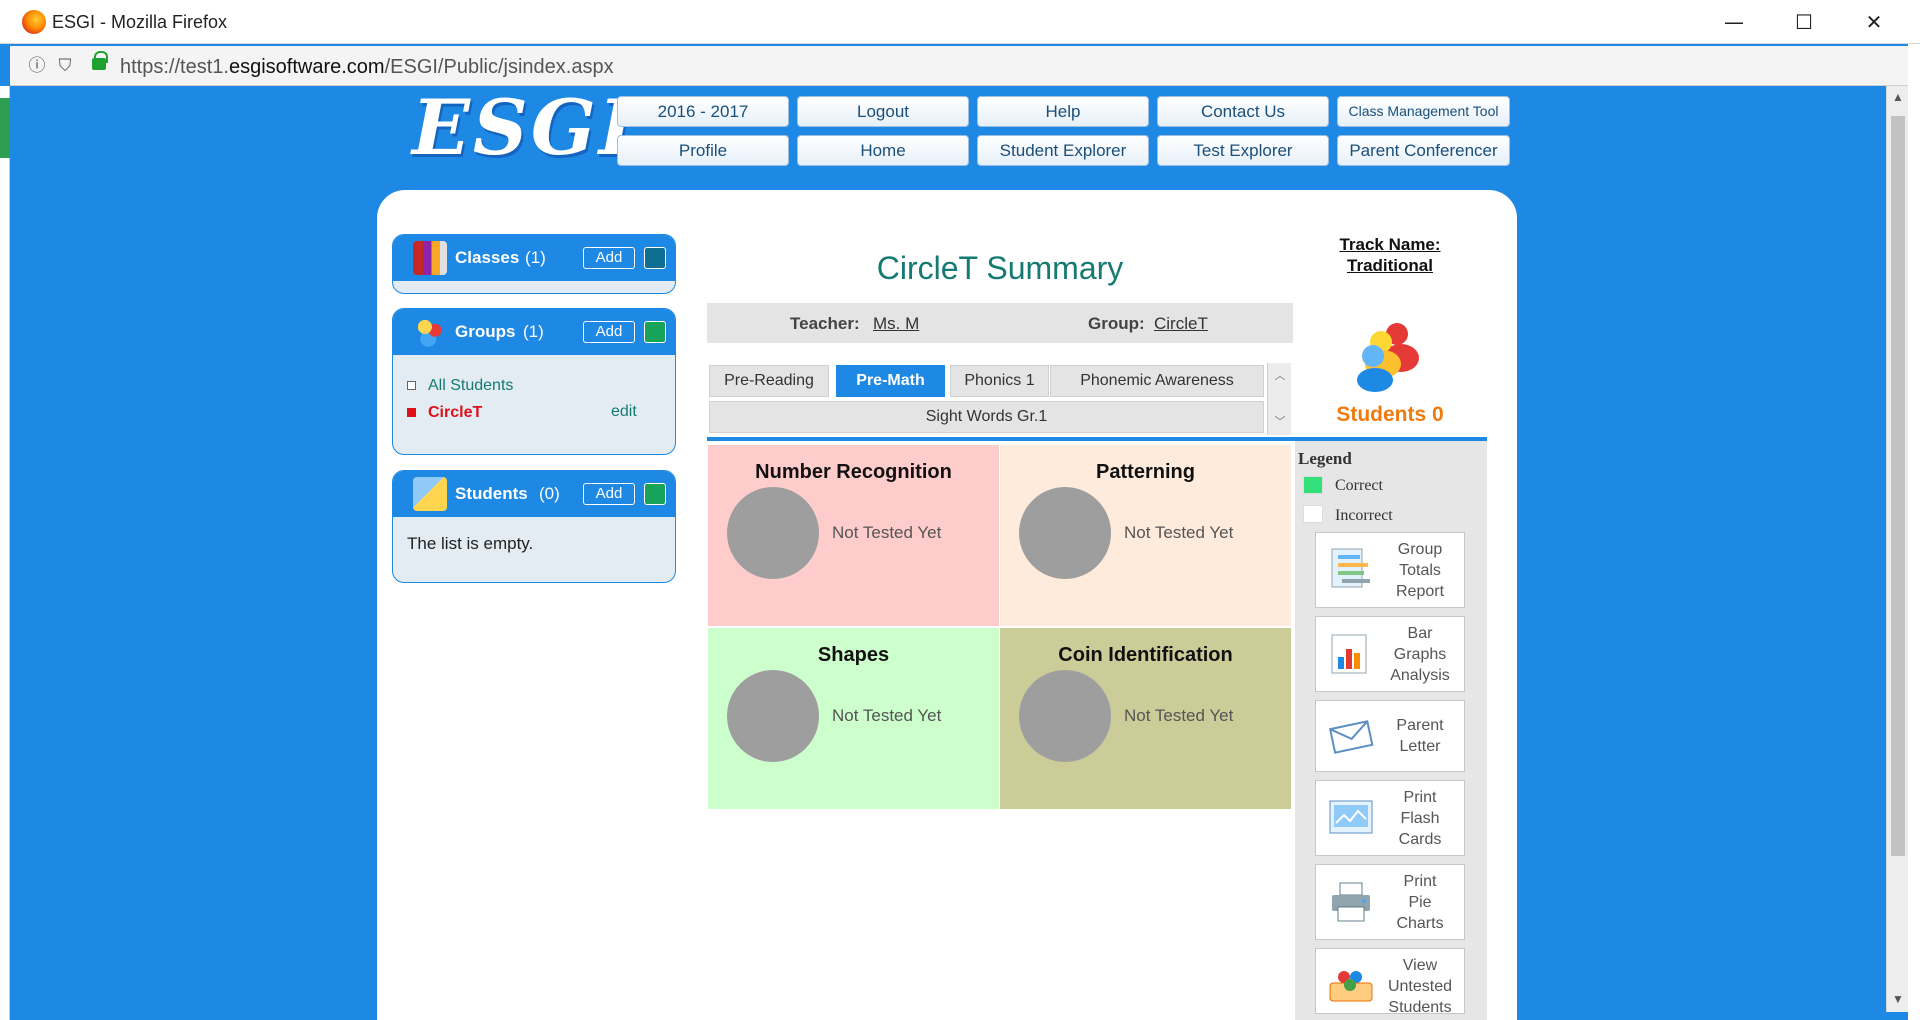 The image size is (1920, 1020). What do you see at coordinates (1145, 472) in the screenshot?
I see `subtest-title: Patterning` at bounding box center [1145, 472].